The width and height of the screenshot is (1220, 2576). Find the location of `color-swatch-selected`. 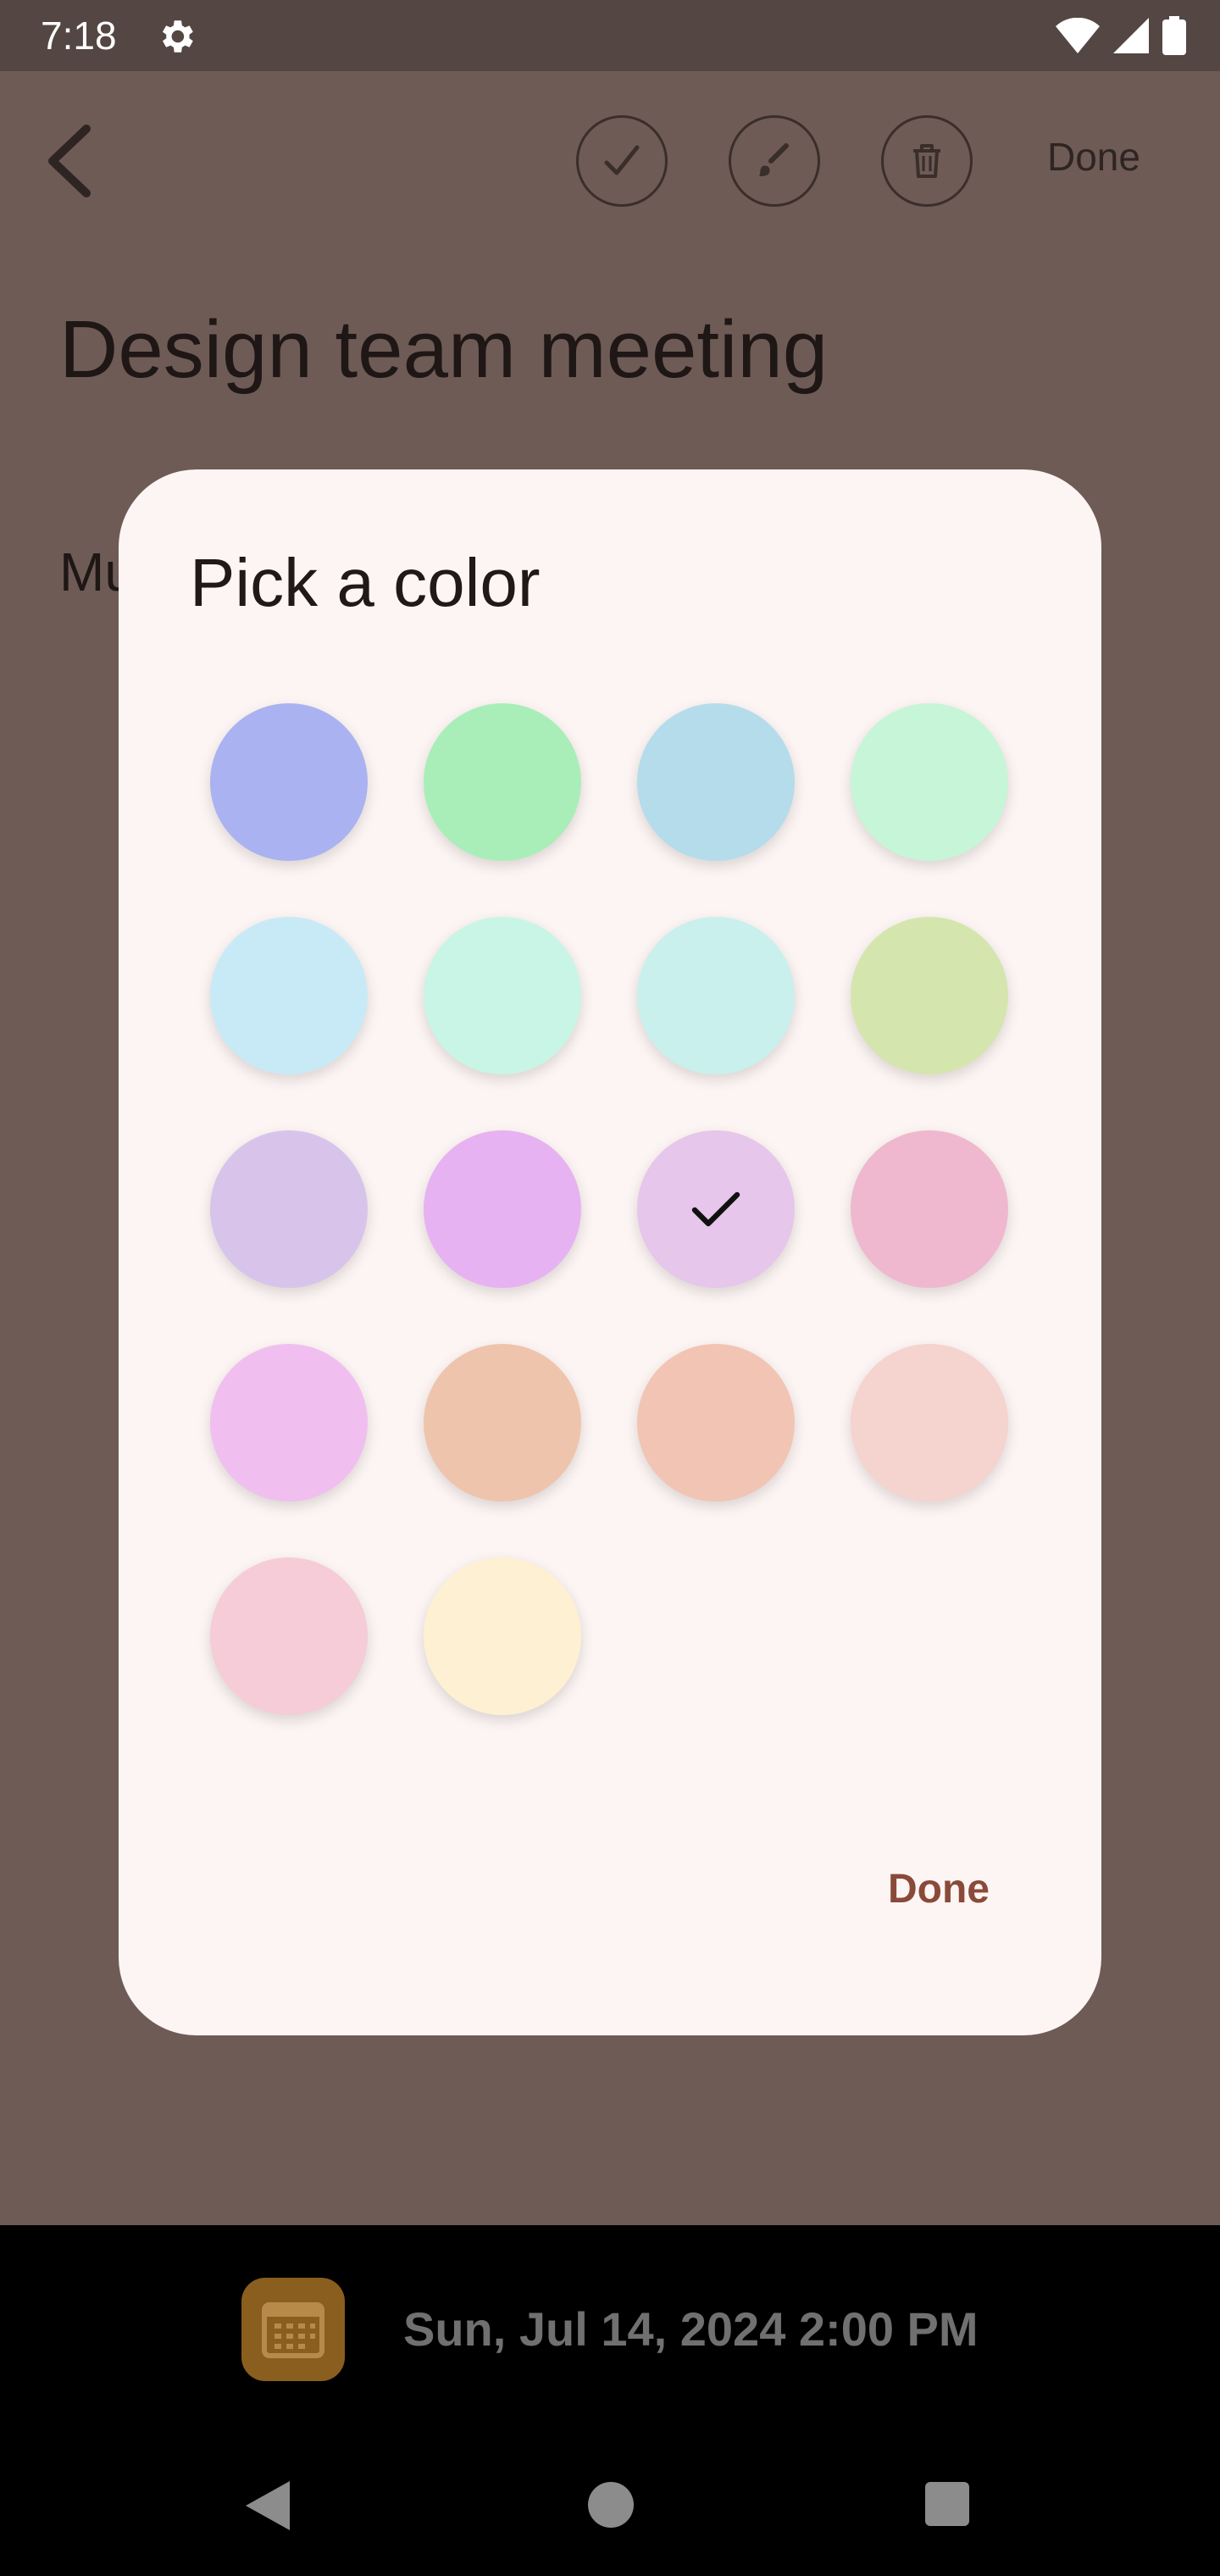

color-swatch-selected is located at coordinates (716, 1209).